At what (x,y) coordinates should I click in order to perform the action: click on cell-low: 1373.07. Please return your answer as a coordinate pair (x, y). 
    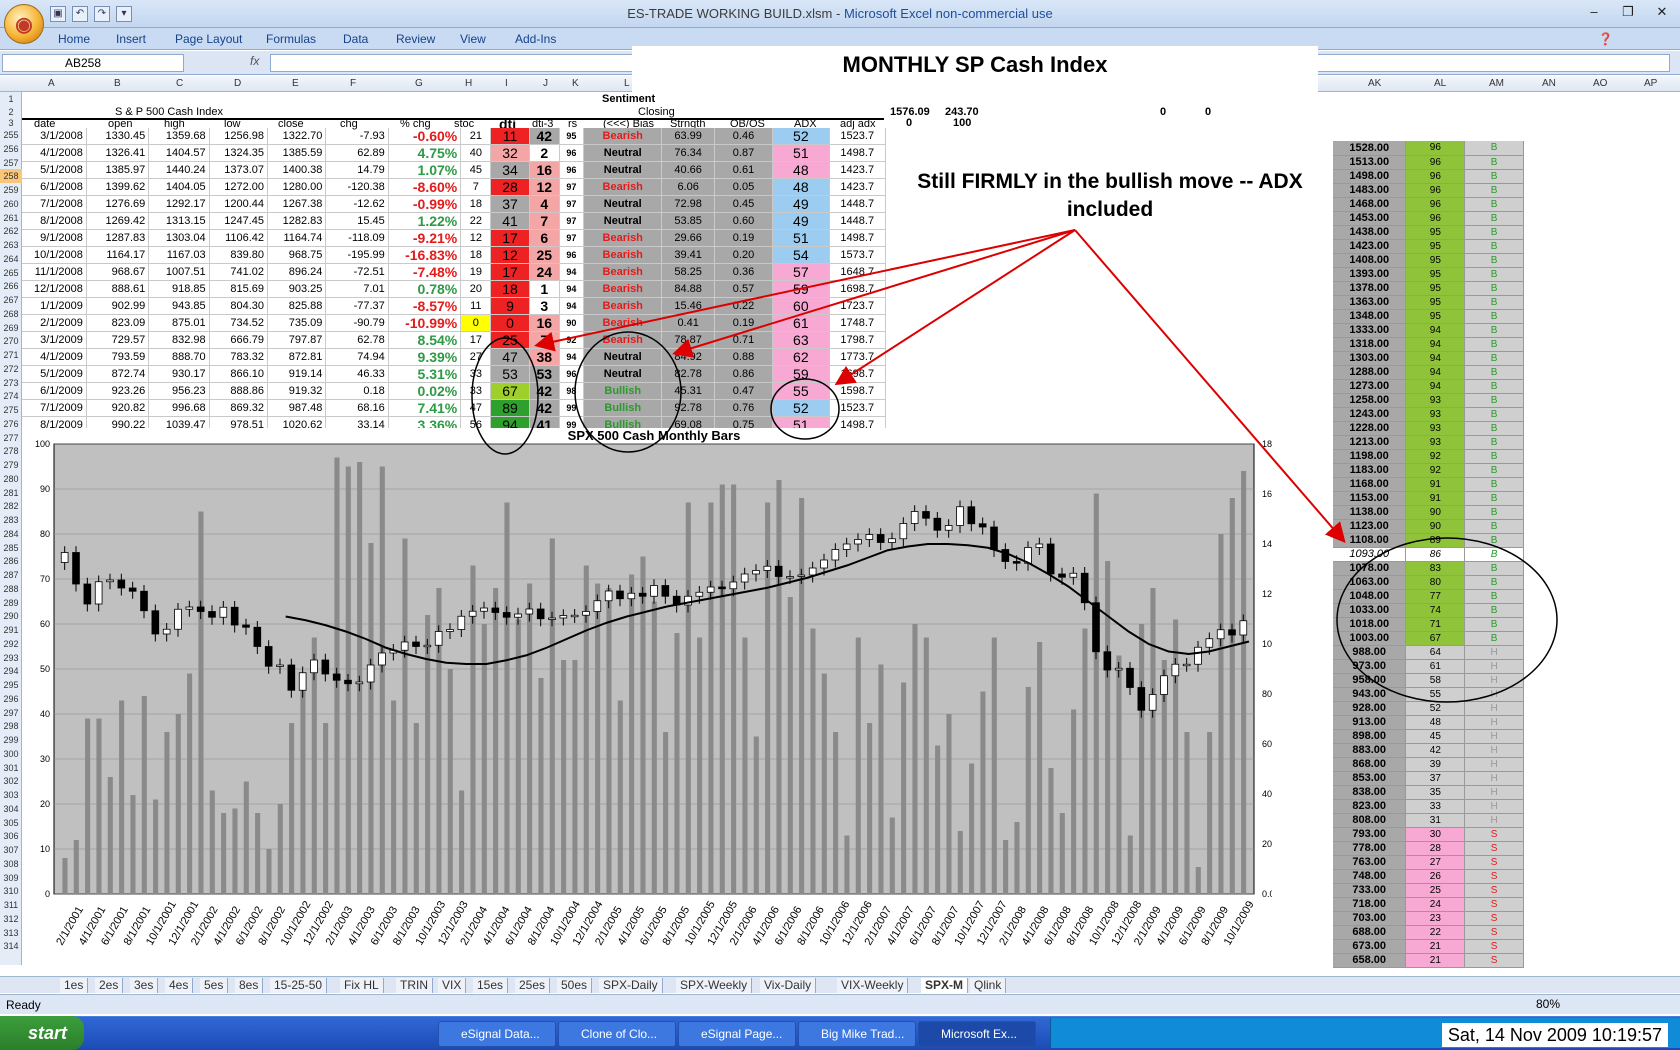
    Looking at the image, I should click on (239, 170).